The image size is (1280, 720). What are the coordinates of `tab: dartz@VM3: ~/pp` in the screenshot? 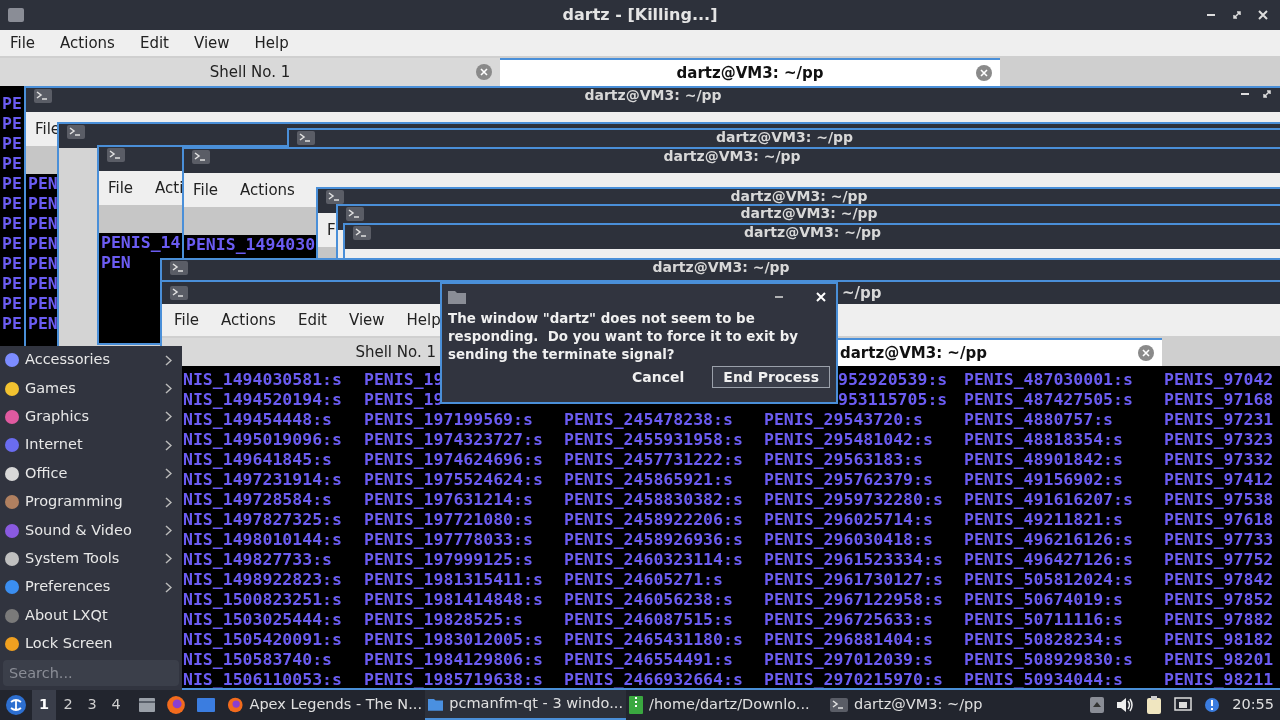 It's located at (750, 72).